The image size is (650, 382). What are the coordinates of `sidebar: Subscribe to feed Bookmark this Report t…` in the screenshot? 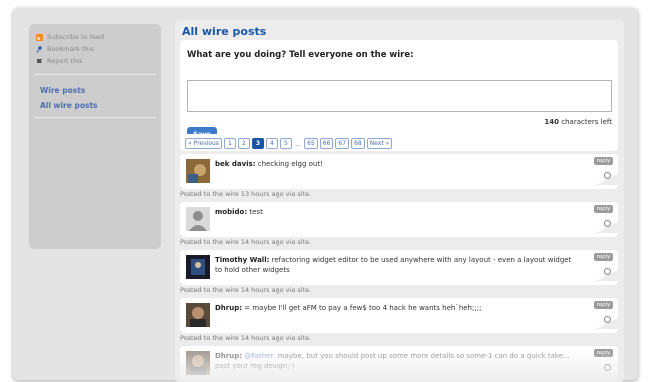 It's located at (95, 136).